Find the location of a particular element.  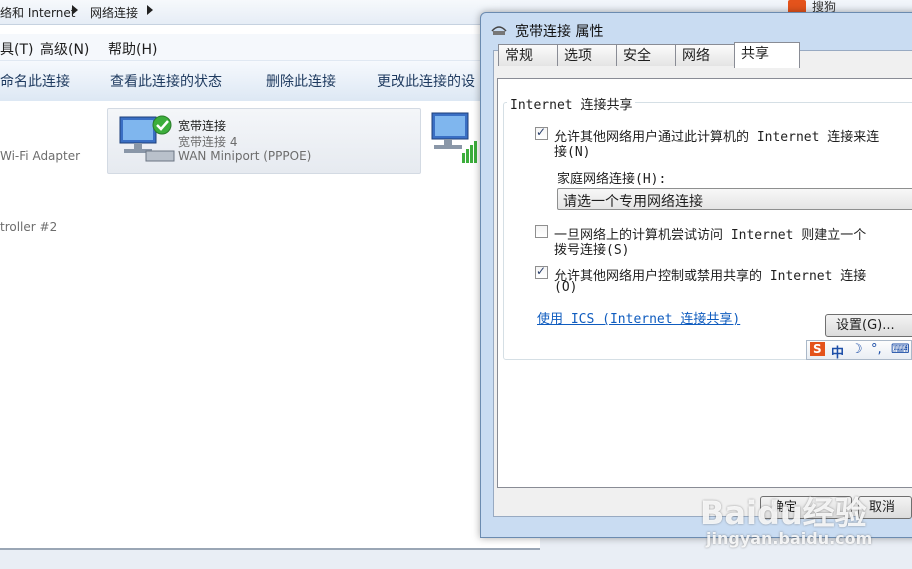

ics-help-link: 使用 ICS (Internet 连接共享) is located at coordinates (638, 317).